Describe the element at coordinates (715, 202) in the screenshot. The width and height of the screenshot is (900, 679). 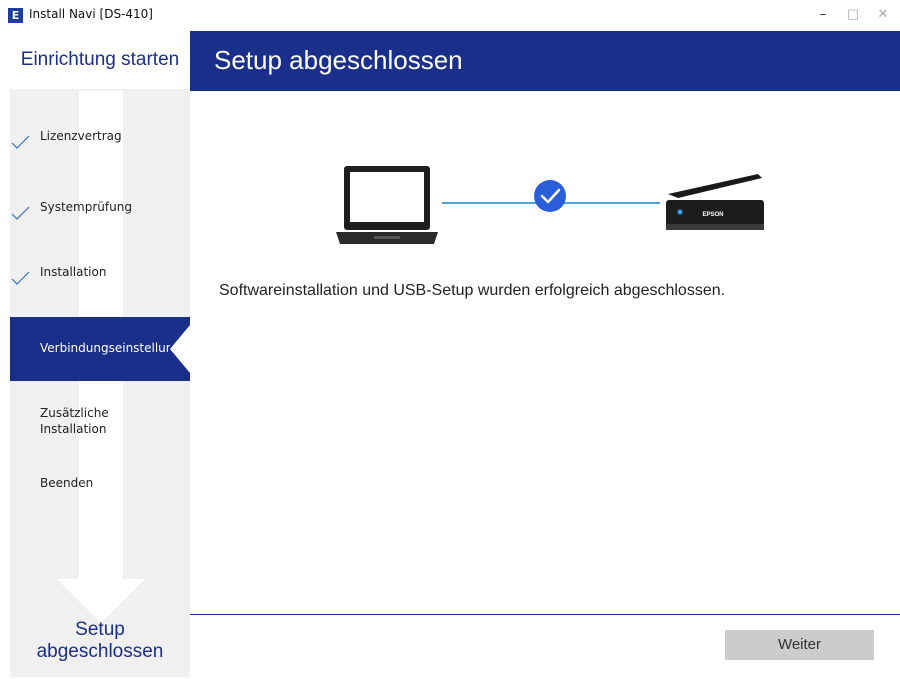
I see `scanner-icon: EPSON` at that location.